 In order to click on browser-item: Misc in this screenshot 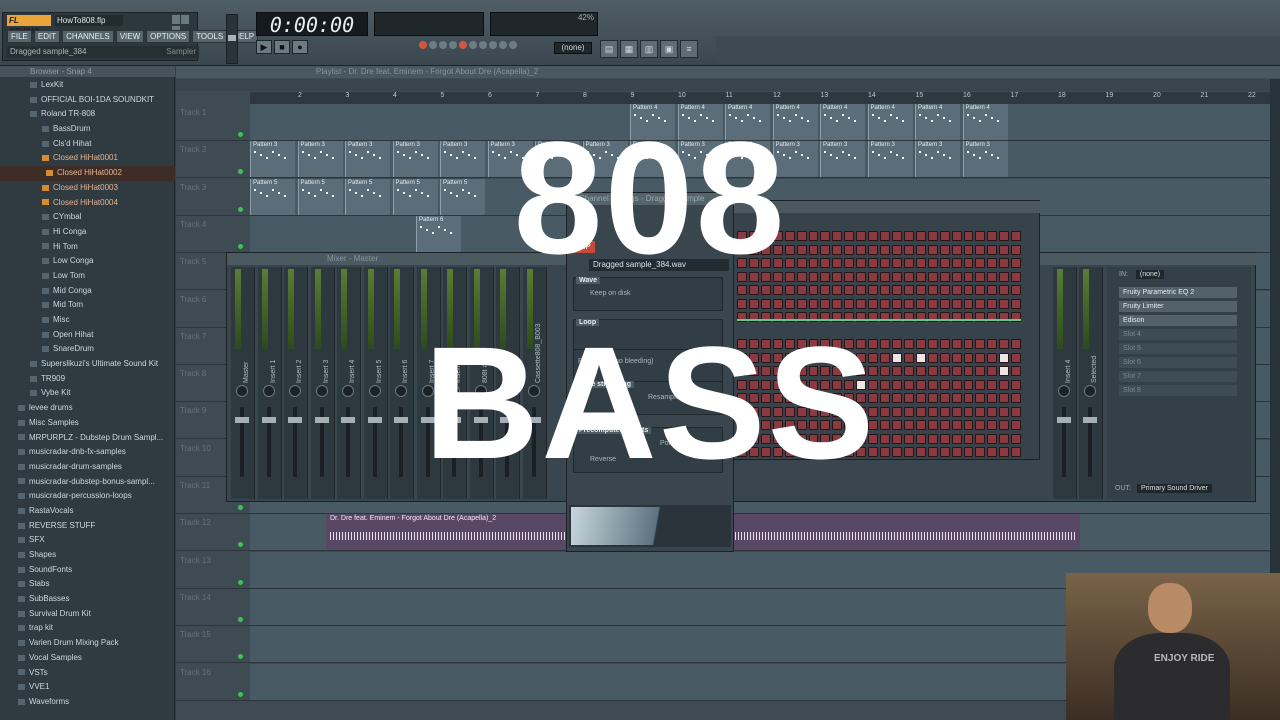, I will do `click(87, 320)`.